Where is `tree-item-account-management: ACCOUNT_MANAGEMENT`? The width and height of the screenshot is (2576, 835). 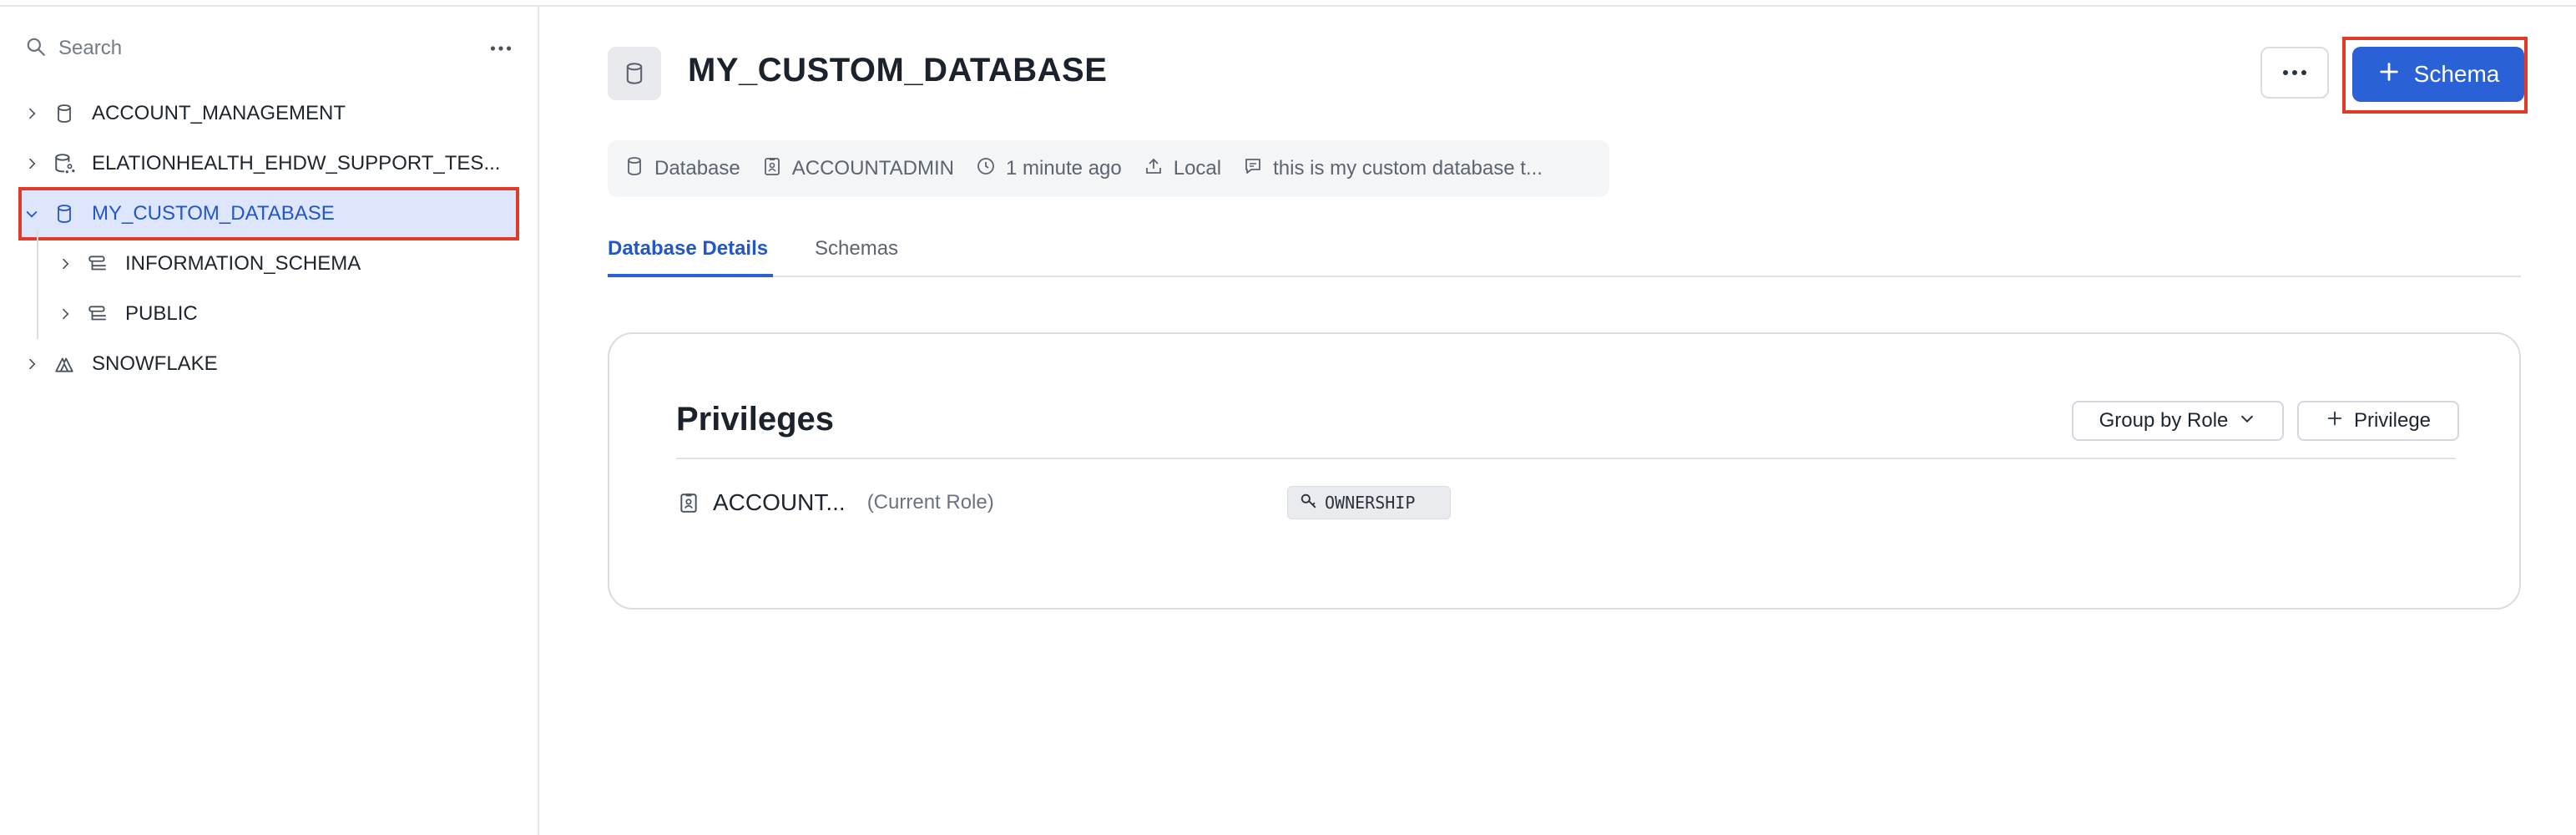 tree-item-account-management: ACCOUNT_MANAGEMENT is located at coordinates (269, 114).